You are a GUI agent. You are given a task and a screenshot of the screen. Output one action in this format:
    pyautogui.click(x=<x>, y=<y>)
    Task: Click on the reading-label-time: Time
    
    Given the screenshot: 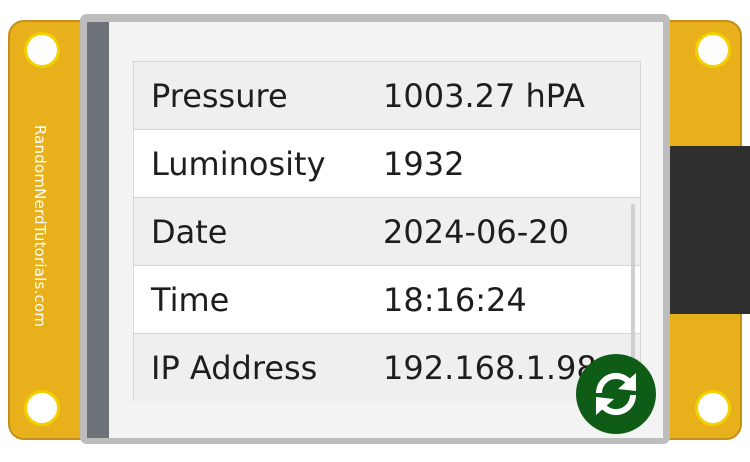 What is the action you would take?
    pyautogui.click(x=190, y=299)
    